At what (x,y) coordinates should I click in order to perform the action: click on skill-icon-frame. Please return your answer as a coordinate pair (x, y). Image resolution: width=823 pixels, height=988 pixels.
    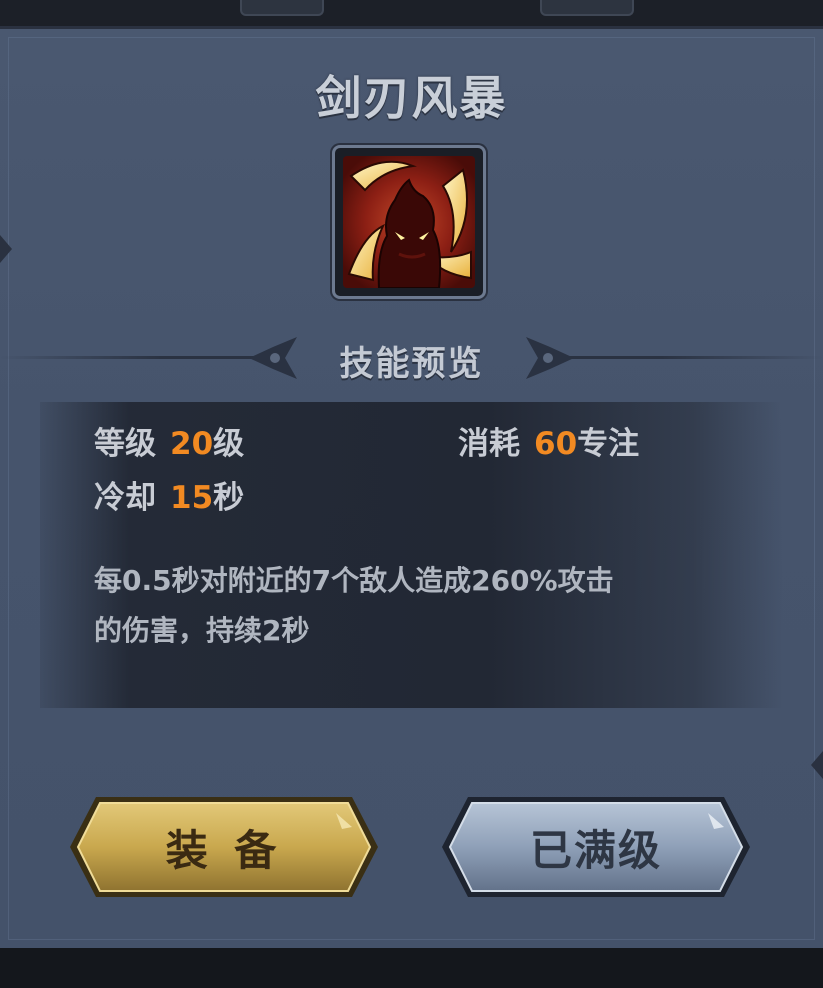
    Looking at the image, I should click on (409, 222).